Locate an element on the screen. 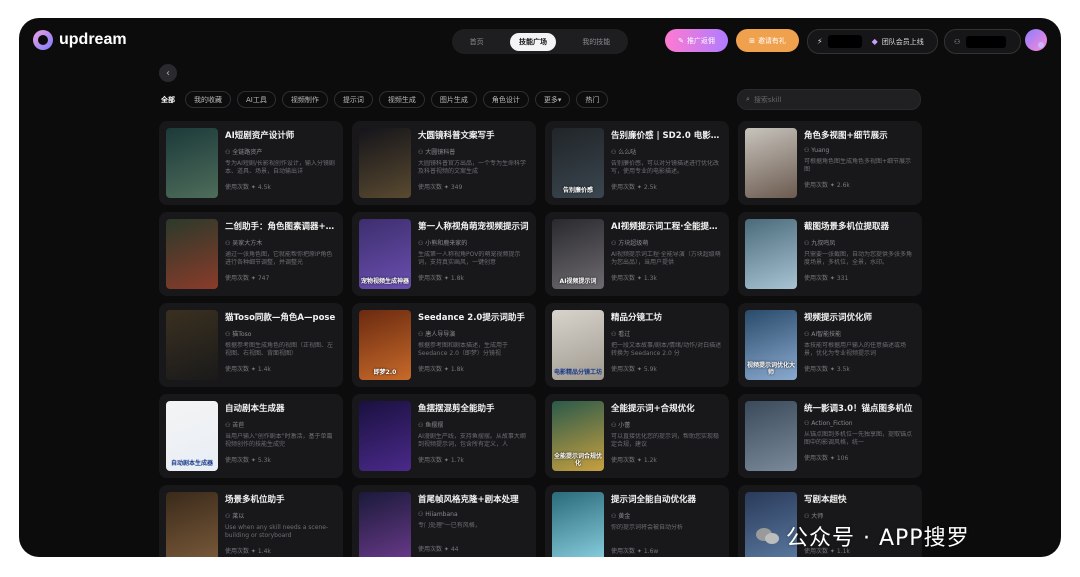 This screenshot has width=1080, height=577. skill-title: 告别廉价感 | SD2.0 电影质感提示词 is located at coordinates (667, 136).